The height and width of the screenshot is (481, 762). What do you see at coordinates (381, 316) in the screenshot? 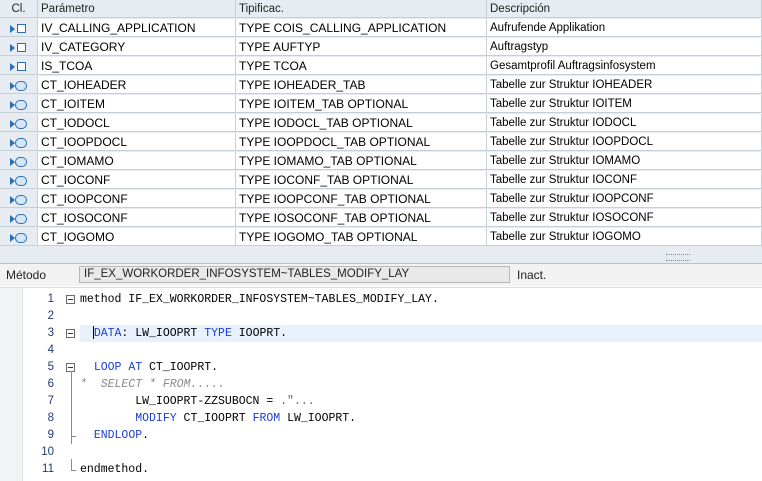
I see `code-line: 2` at bounding box center [381, 316].